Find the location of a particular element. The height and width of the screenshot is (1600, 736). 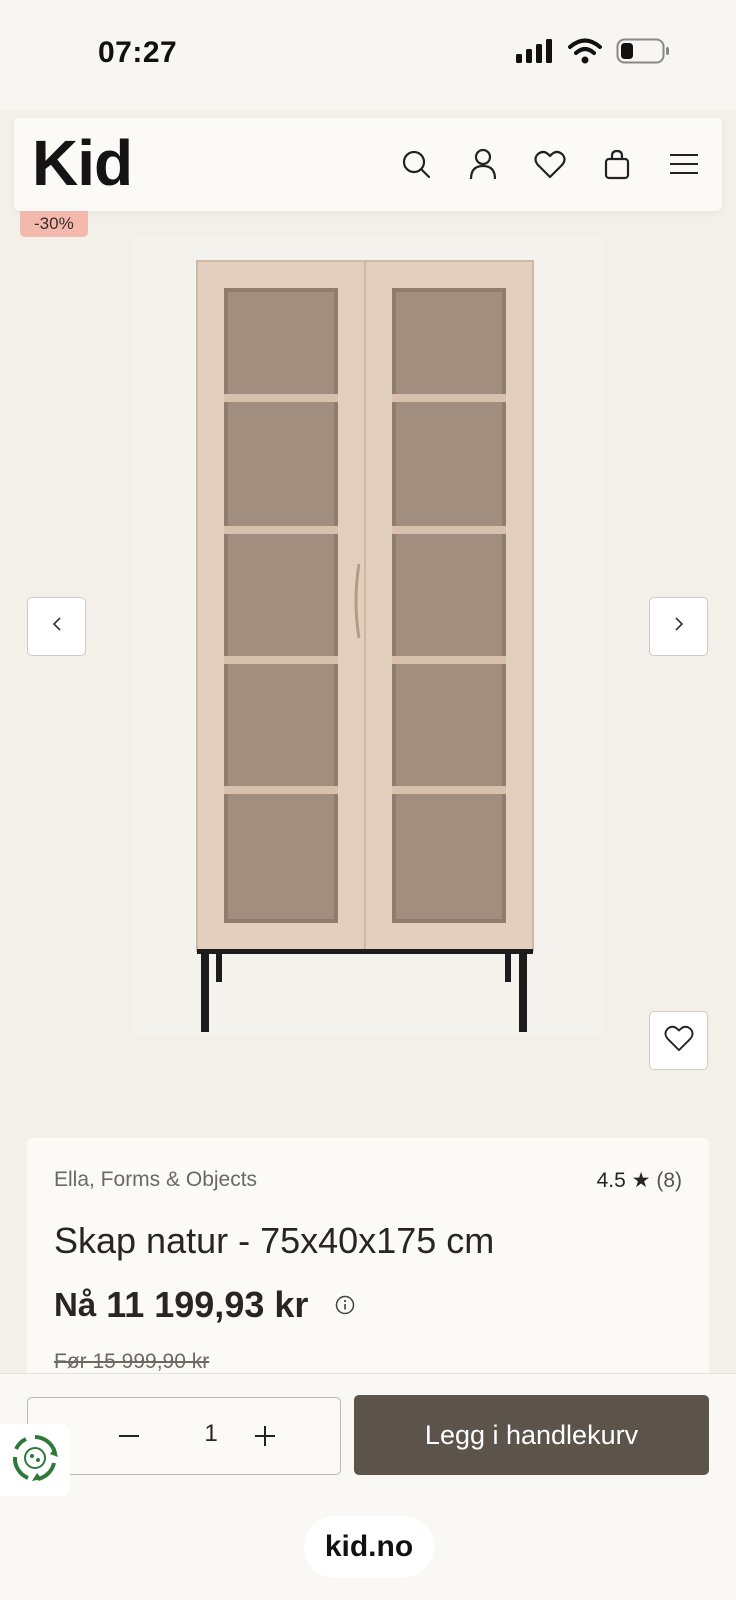

rating-count: (8) is located at coordinates (669, 1180).